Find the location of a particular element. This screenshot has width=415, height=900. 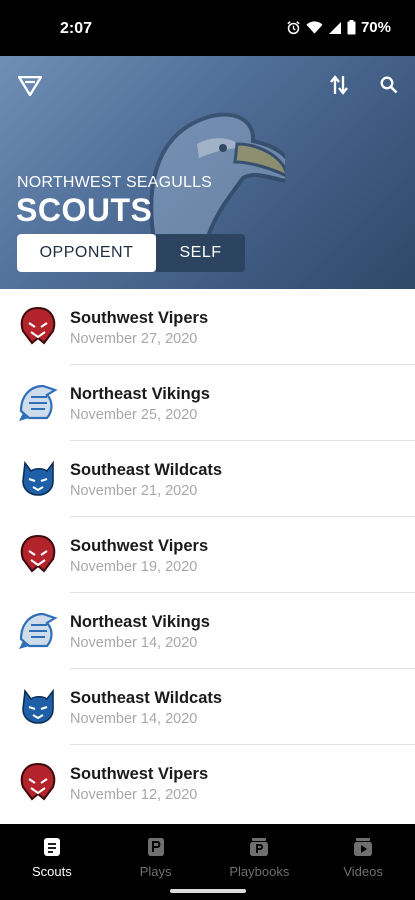

nav-videos: Videos is located at coordinates (363, 862).